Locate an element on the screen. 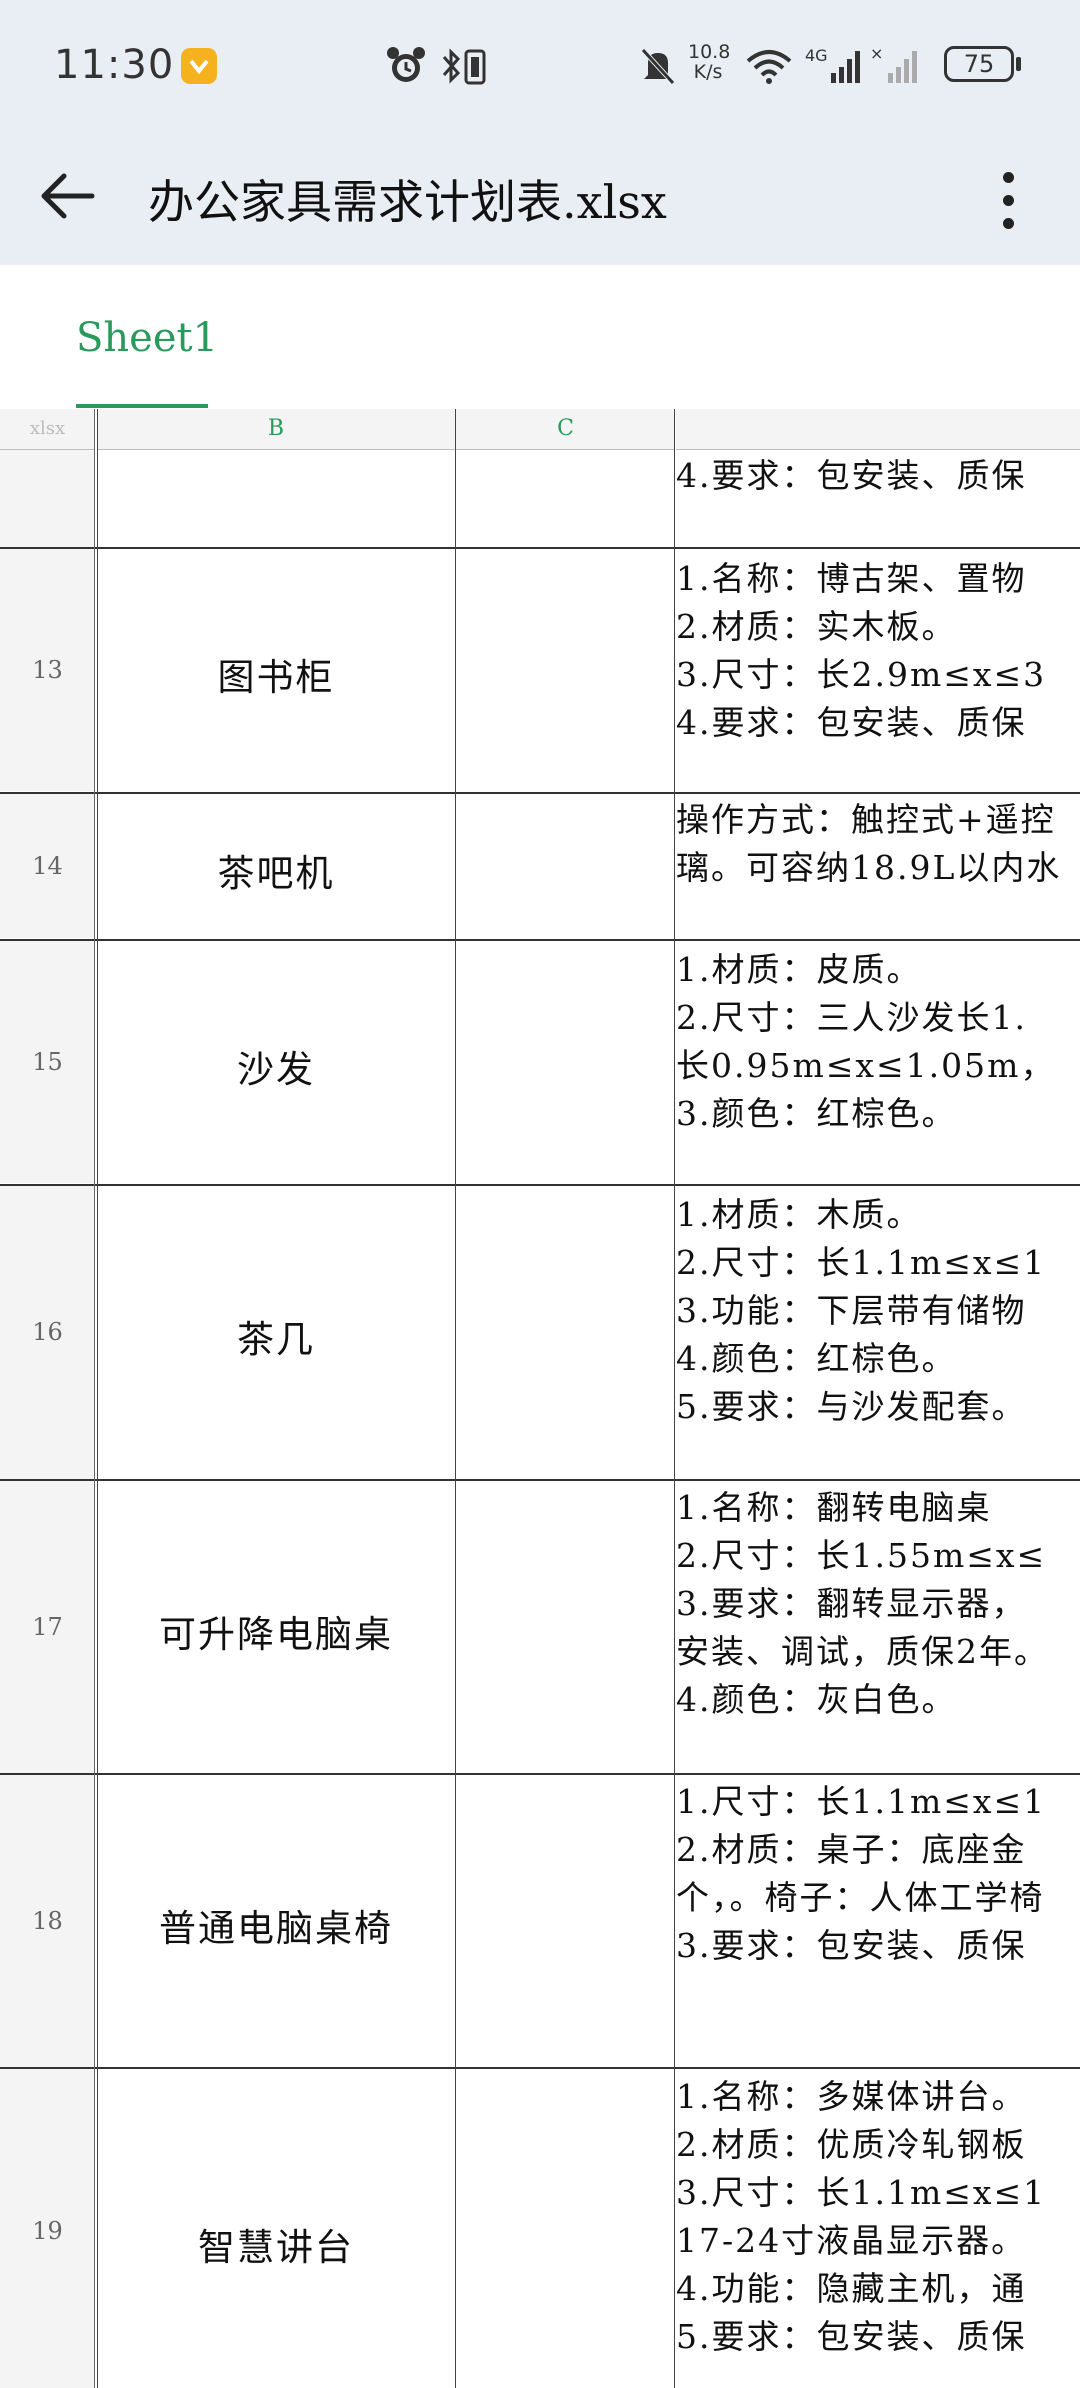 The image size is (1080, 2388). 4g-signal-icon: 4G is located at coordinates (832, 64).